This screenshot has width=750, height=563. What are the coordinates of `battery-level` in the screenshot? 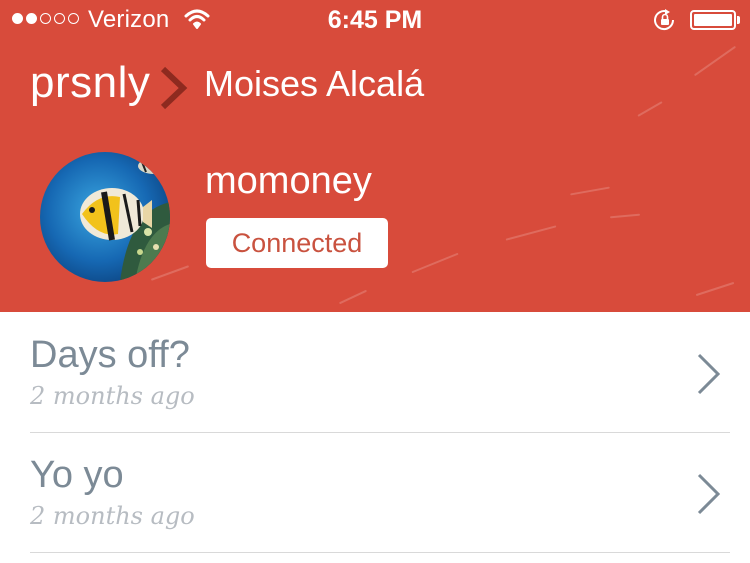 It's located at (713, 20).